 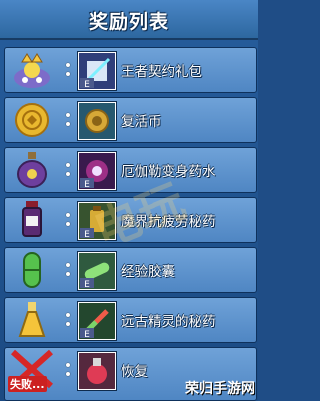 I want to click on coin-icon, so click(x=32, y=120).